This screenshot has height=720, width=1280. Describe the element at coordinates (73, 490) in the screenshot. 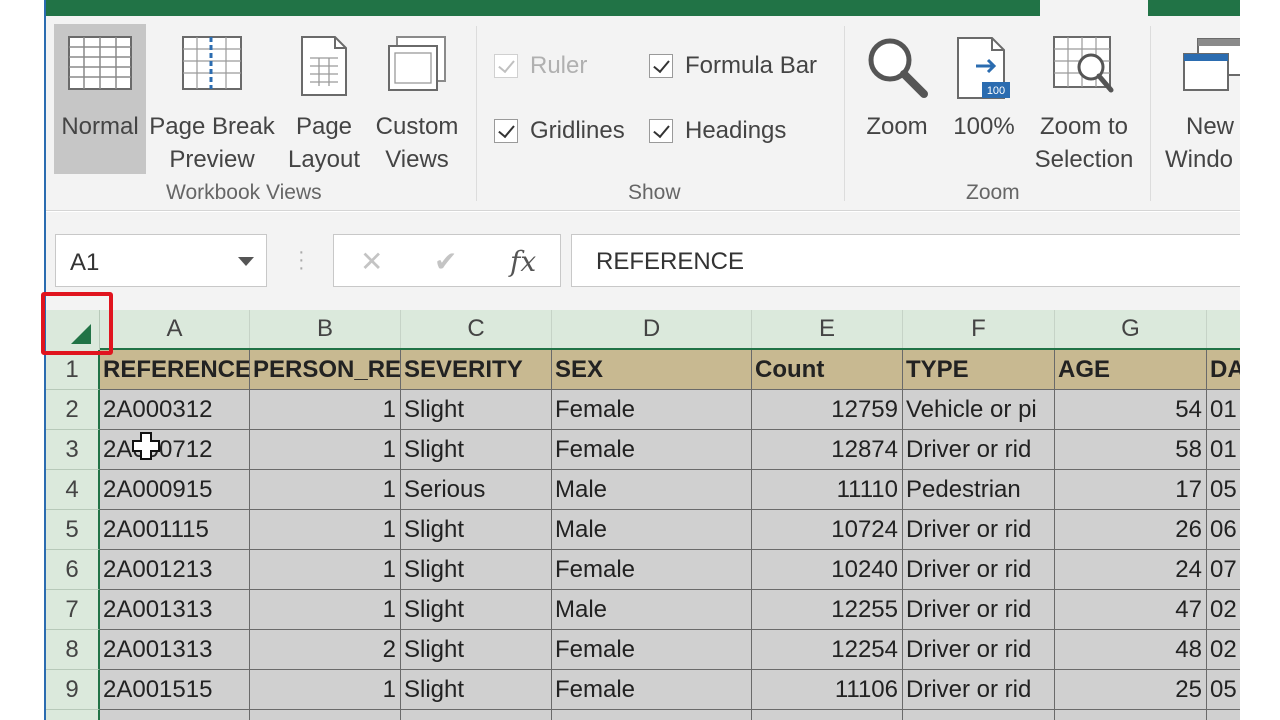

I see `row-header: 4` at that location.